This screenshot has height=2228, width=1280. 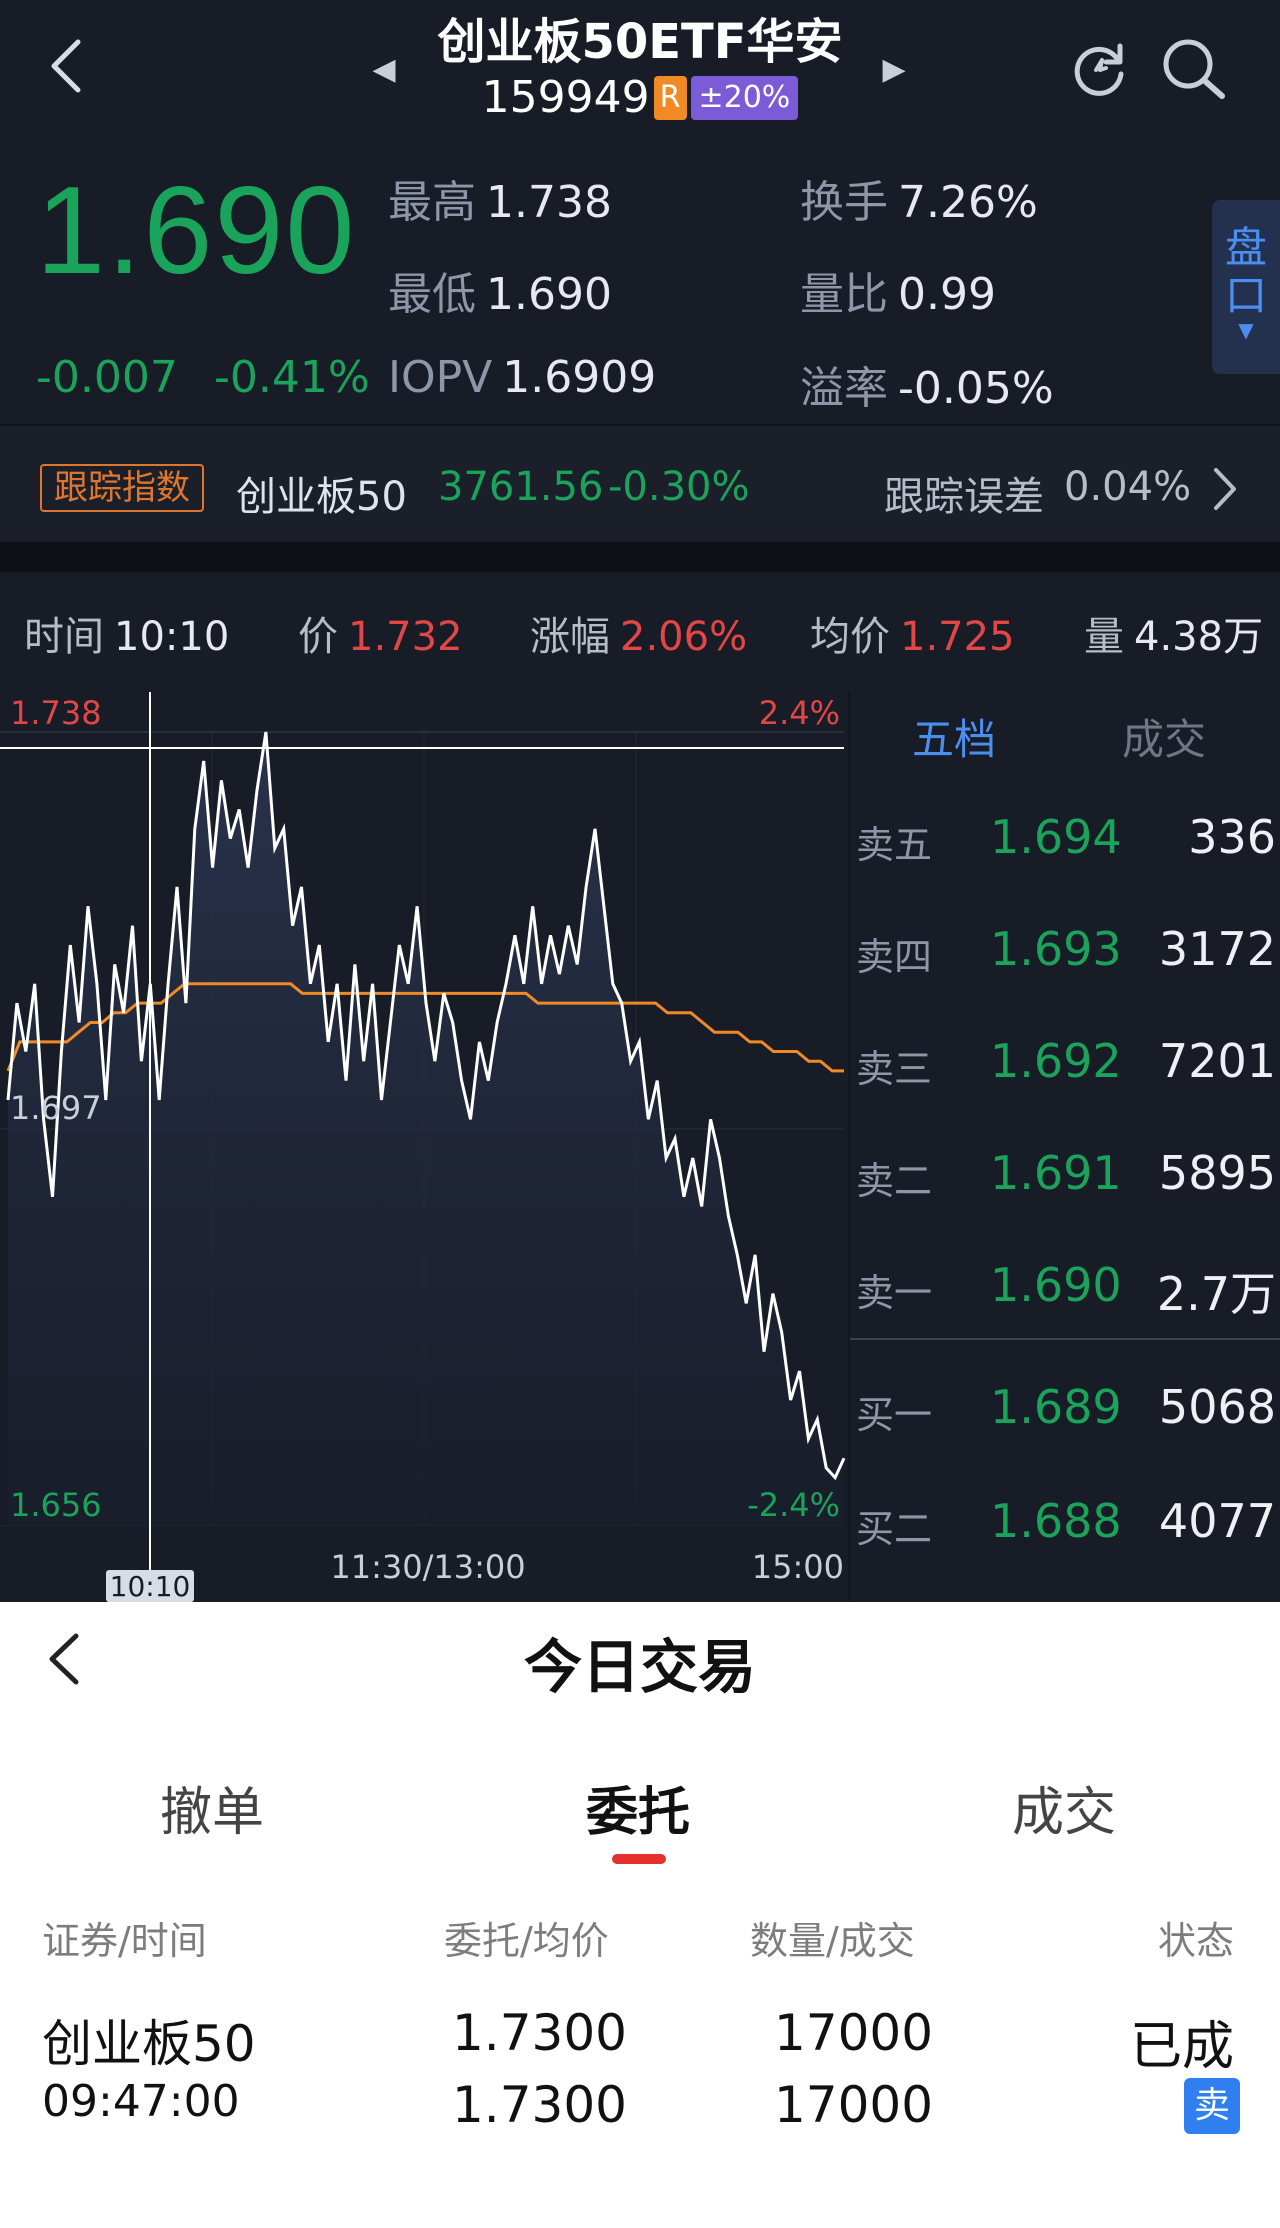 I want to click on level-price: 1.690, so click(x=1056, y=1285).